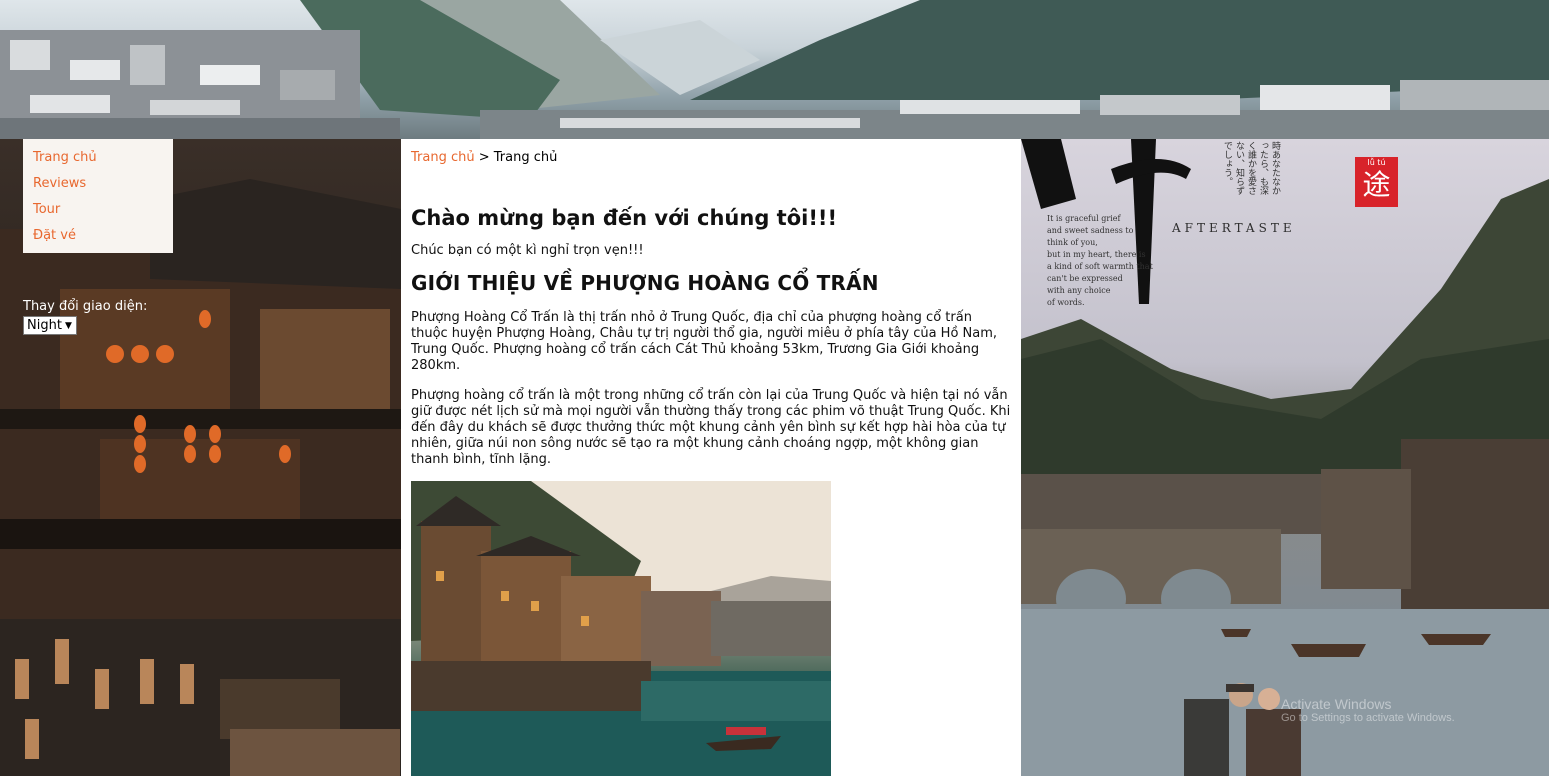 This screenshot has height=776, width=1549. I want to click on poster-red-seal: lǚ tú 途, so click(1376, 182).